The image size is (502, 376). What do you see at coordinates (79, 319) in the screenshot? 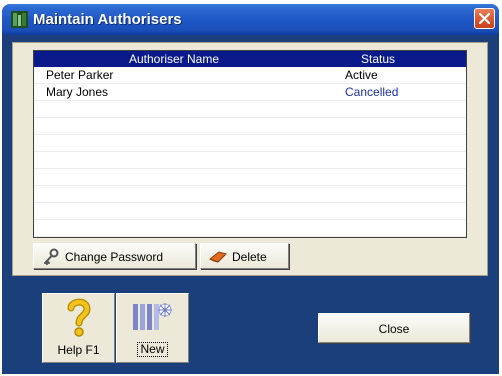
I see `question-mark-icon` at bounding box center [79, 319].